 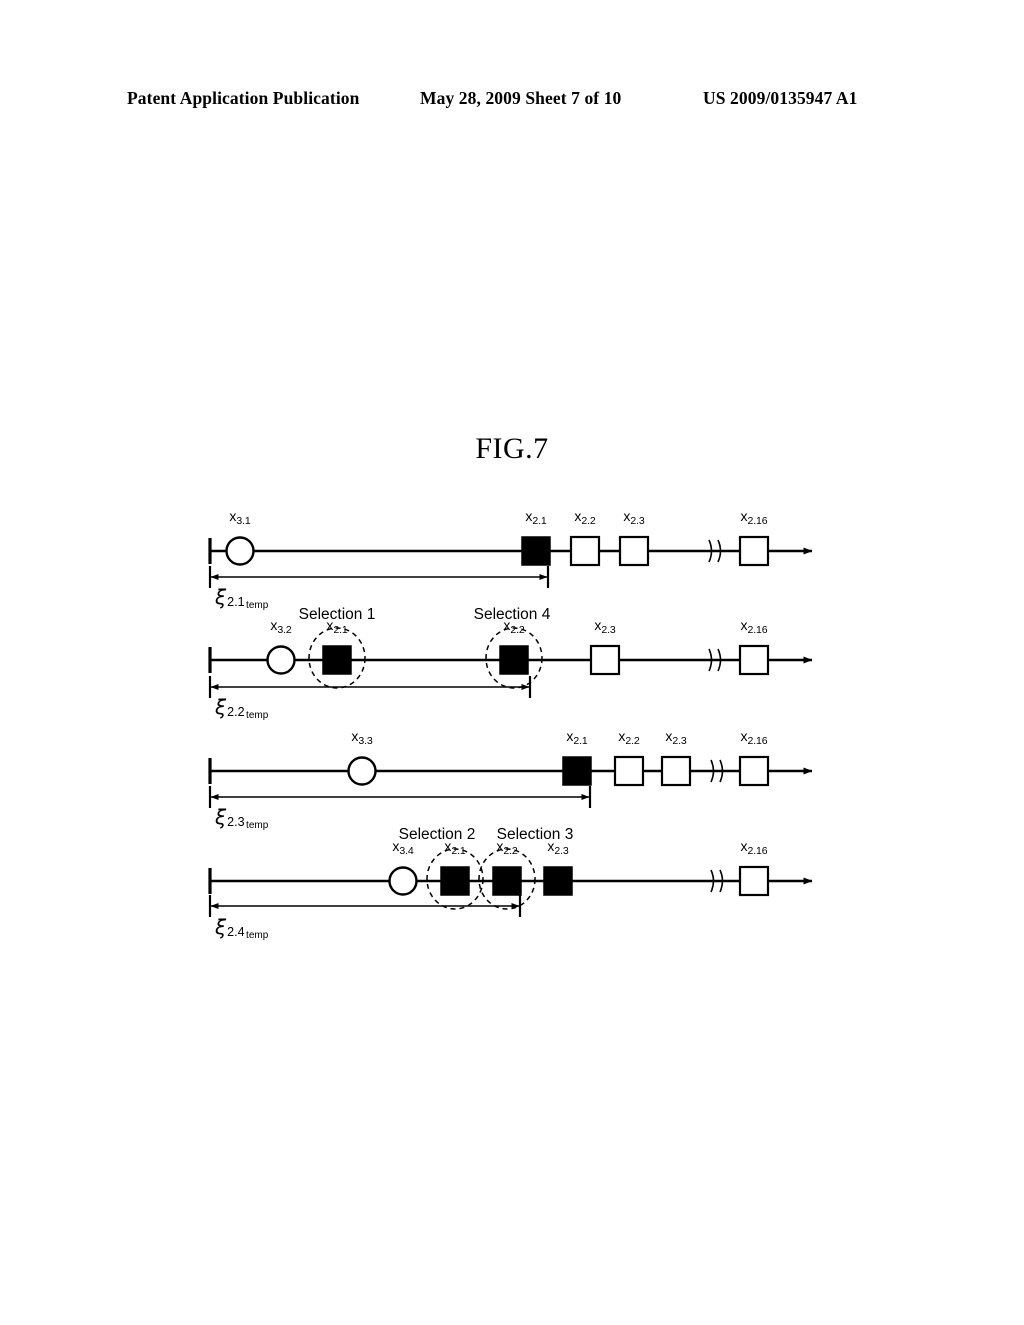 What do you see at coordinates (362, 771) in the screenshot?
I see `node-circle-x3.3` at bounding box center [362, 771].